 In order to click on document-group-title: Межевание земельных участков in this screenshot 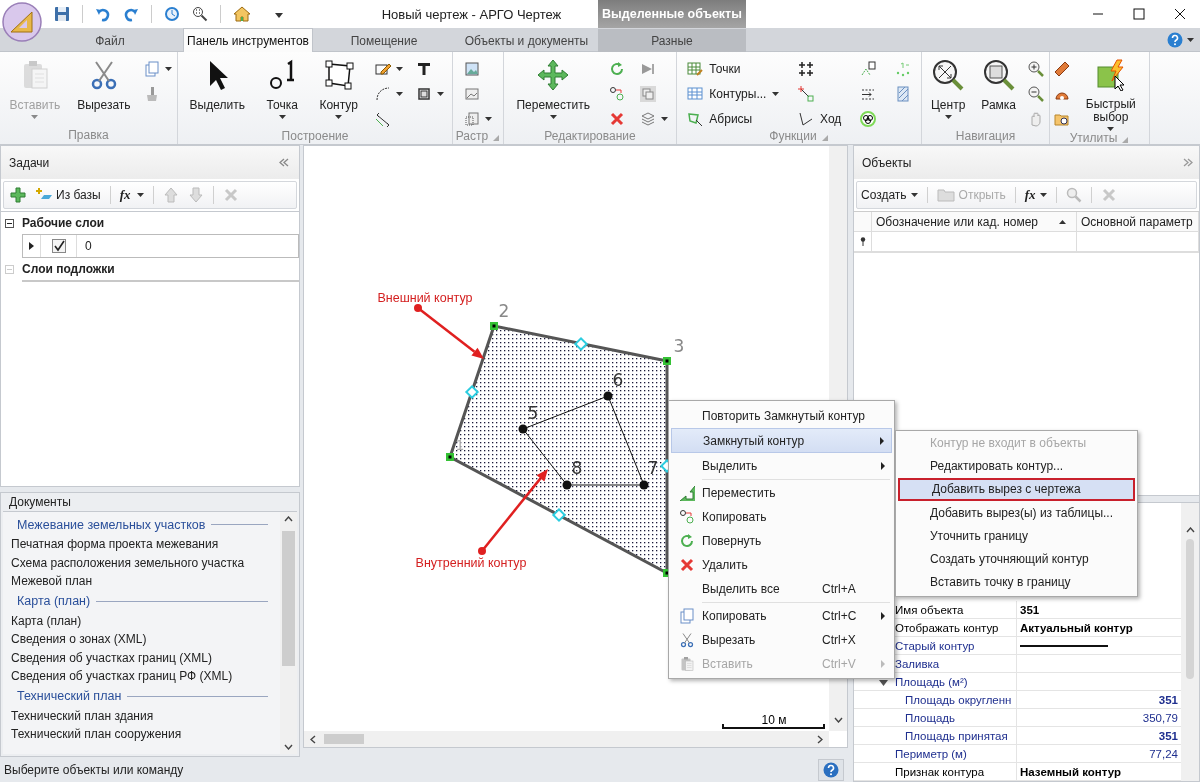, I will do `click(111, 524)`.